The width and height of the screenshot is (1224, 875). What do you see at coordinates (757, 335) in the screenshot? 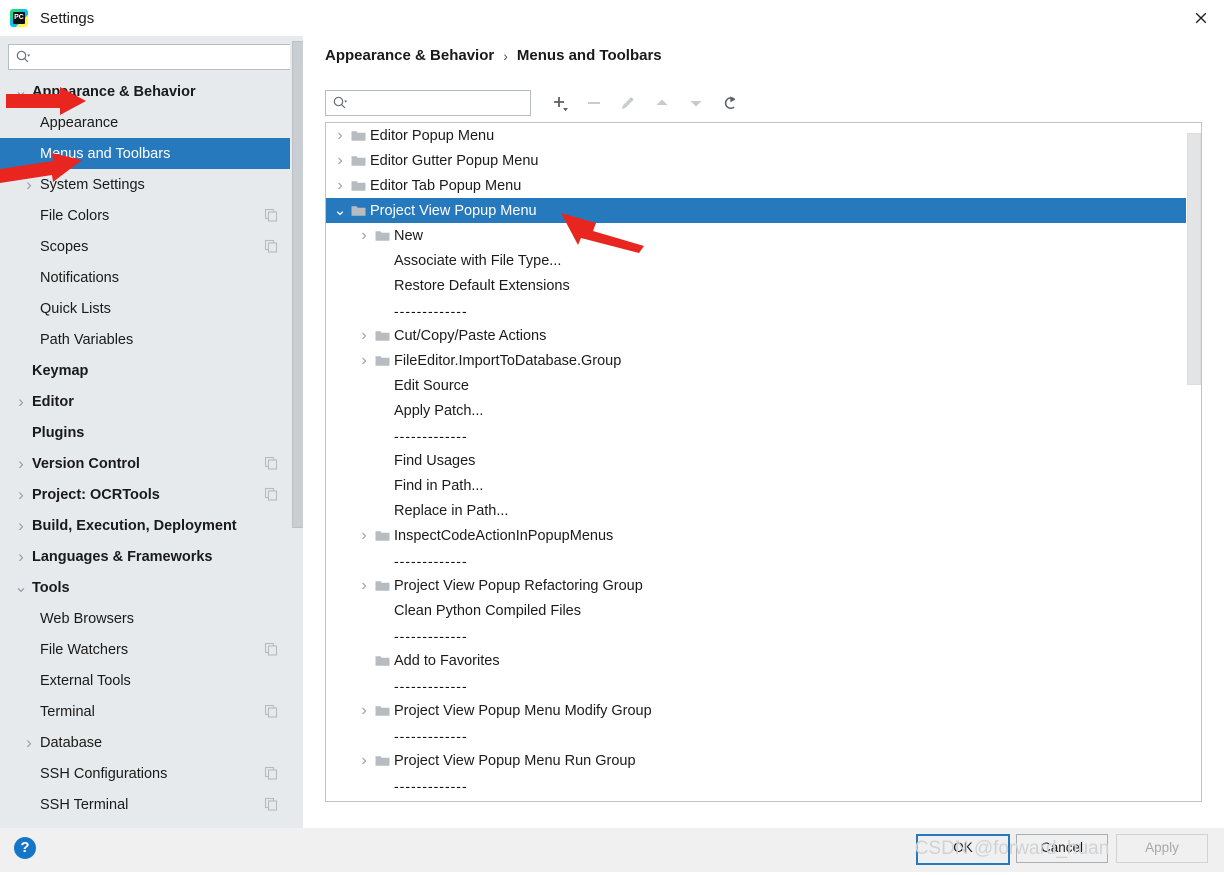
I see `tree-row-cut-copy-paste-actions: › Cut/Copy/Paste Actions` at bounding box center [757, 335].